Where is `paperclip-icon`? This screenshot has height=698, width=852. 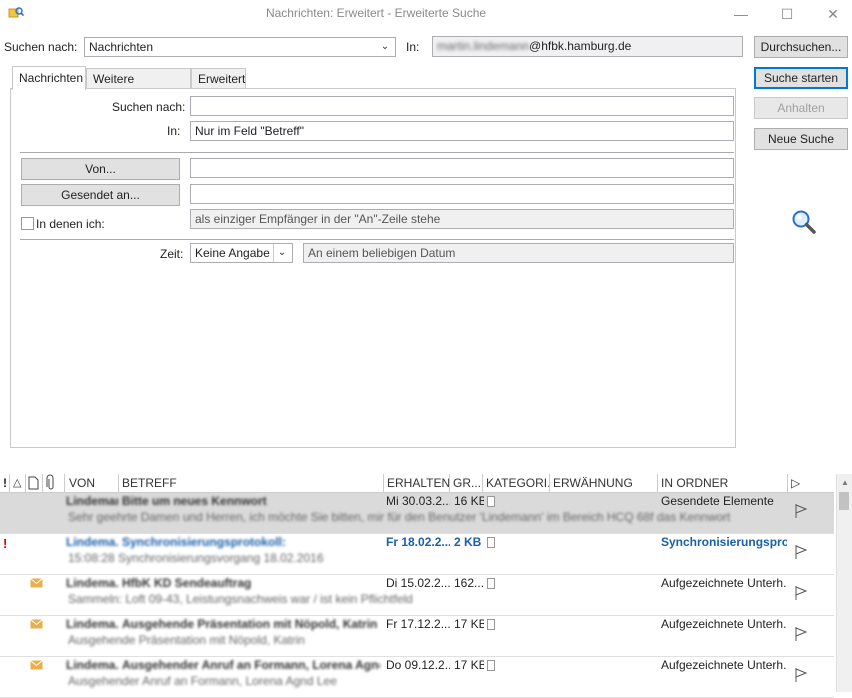 paperclip-icon is located at coordinates (50, 482).